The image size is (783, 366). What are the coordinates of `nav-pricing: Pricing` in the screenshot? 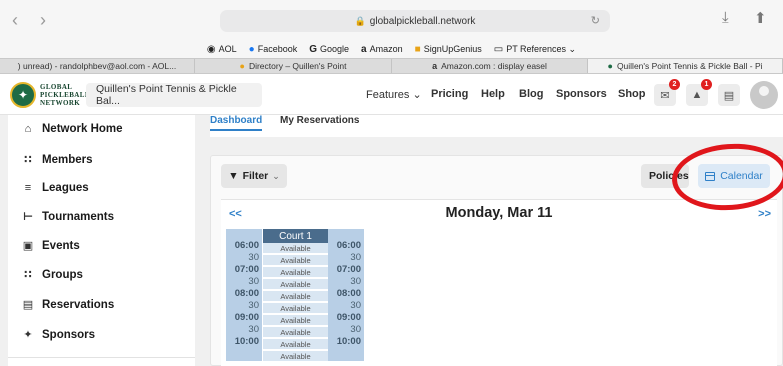 It's located at (449, 94).